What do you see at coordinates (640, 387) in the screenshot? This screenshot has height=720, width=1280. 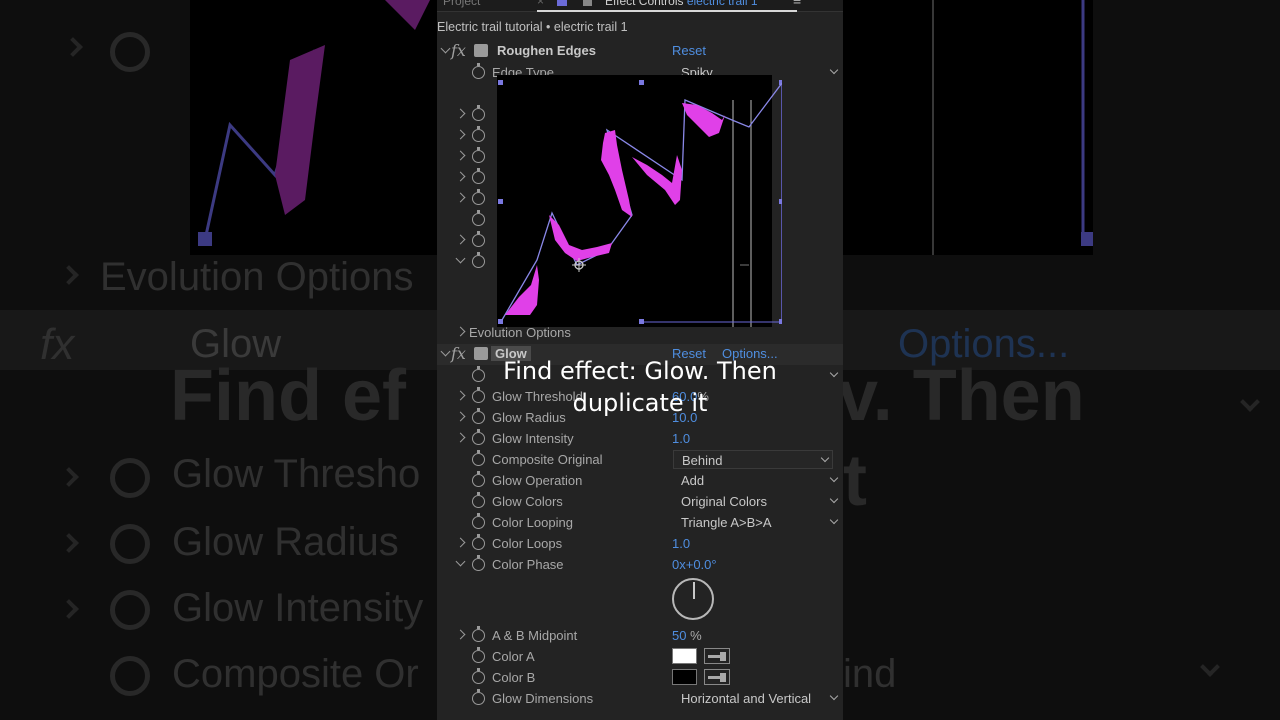 I see `video-caption: Find effect: Glow. Then duplicate it` at bounding box center [640, 387].